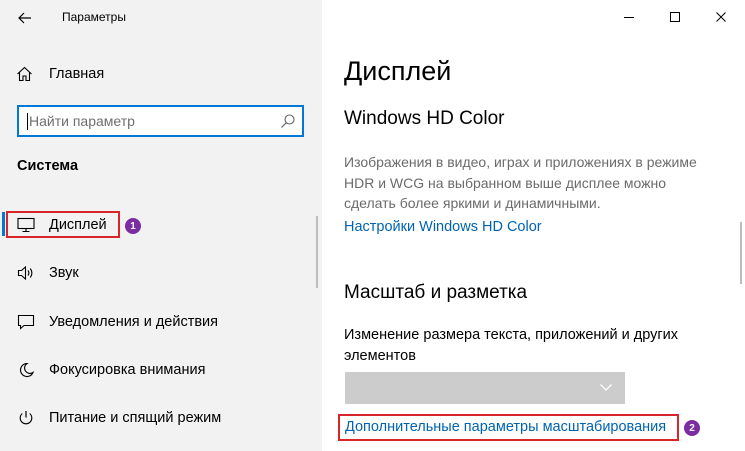 This screenshot has height=451, width=745. I want to click on sidebar-item-label: Фокусировка внимания, so click(127, 370).